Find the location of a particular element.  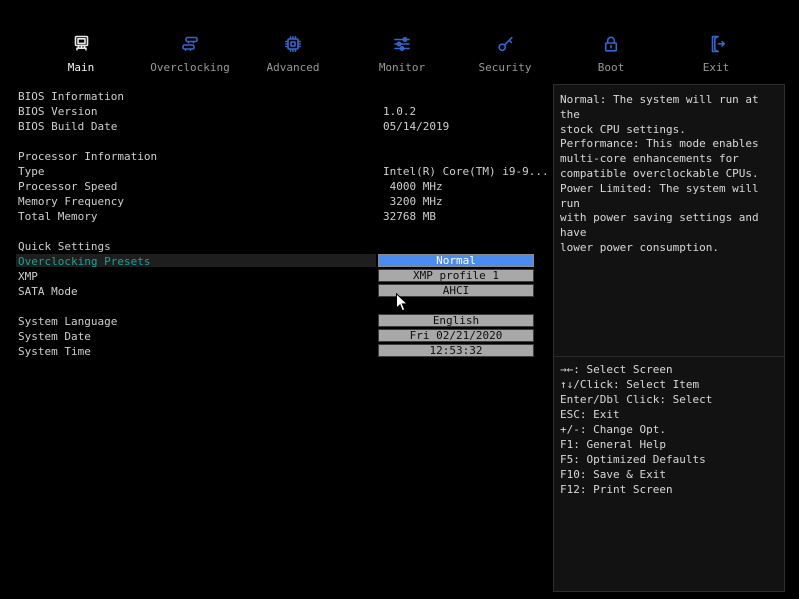

tab-label: Boot is located at coordinates (611, 67).